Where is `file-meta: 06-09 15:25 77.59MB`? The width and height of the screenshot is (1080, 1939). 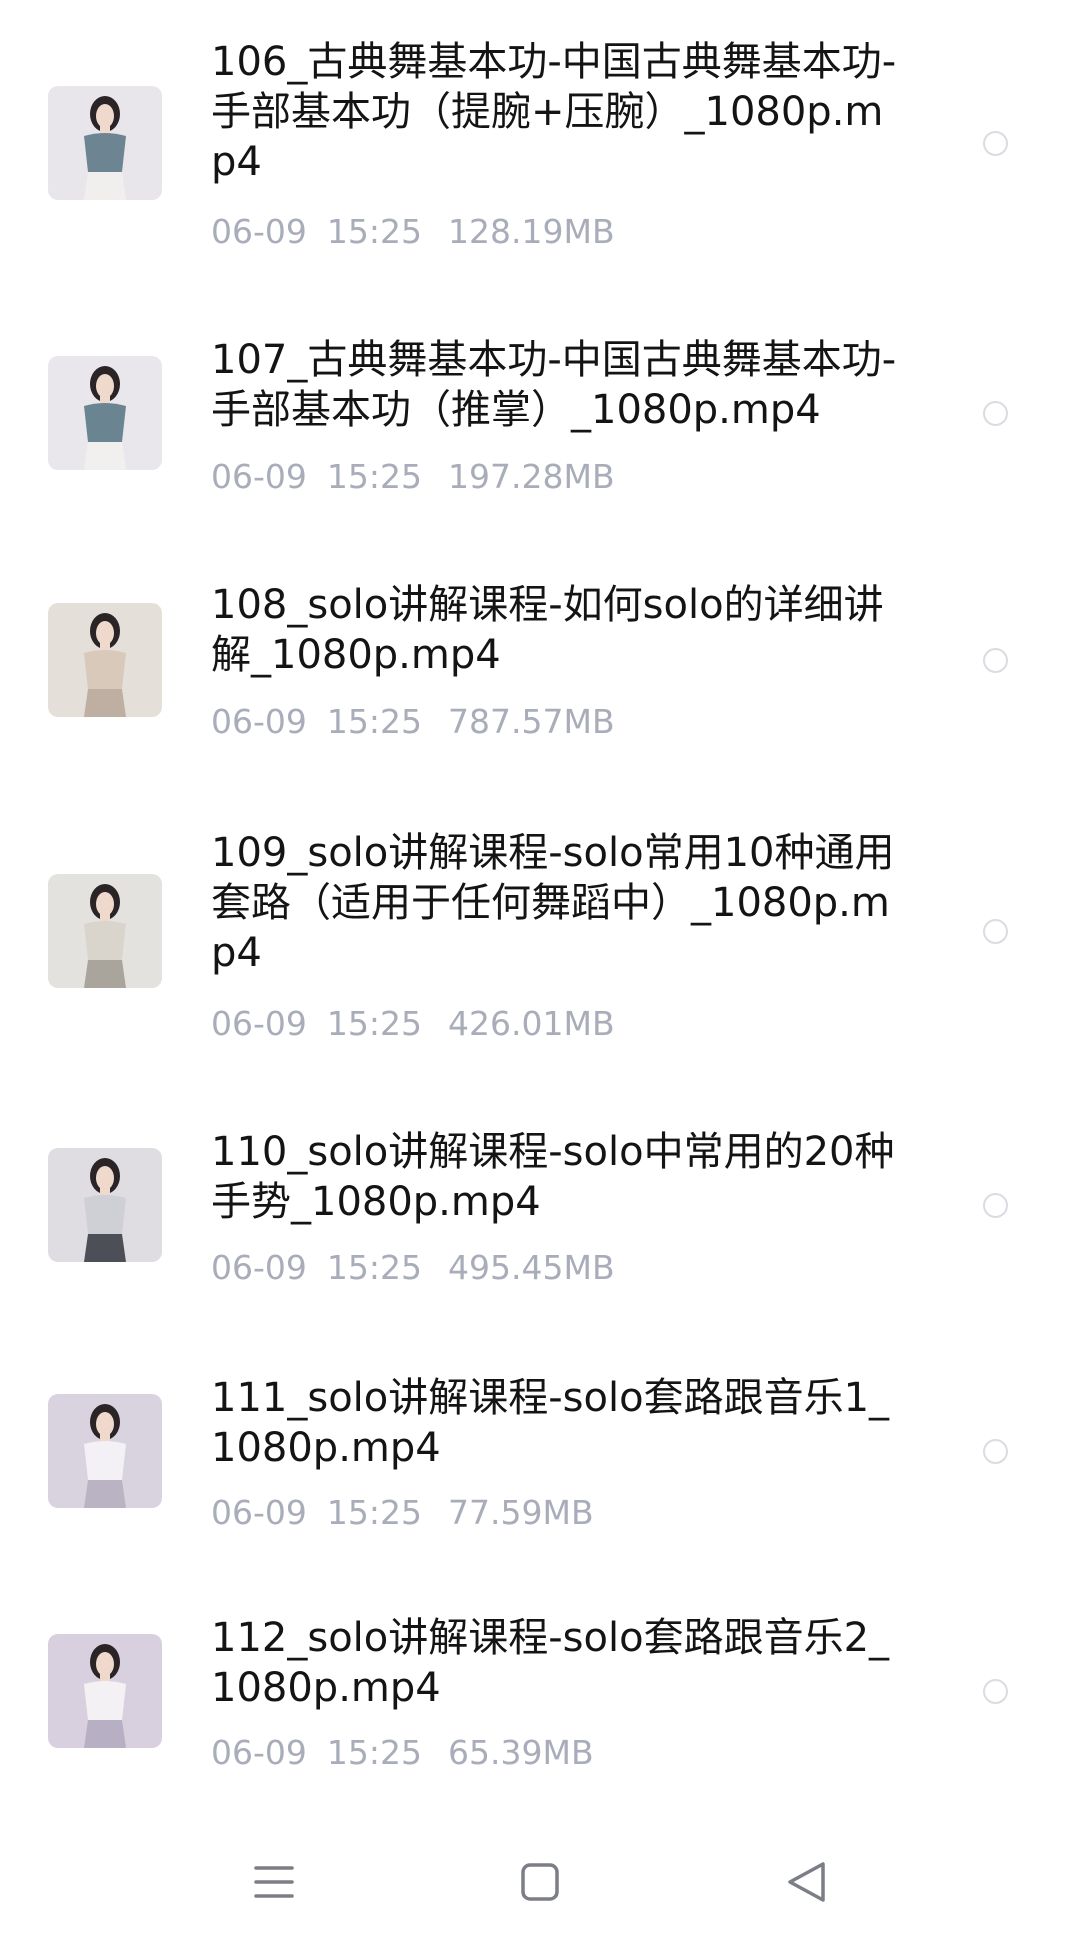
file-meta: 06-09 15:25 77.59MB is located at coordinates (402, 1513).